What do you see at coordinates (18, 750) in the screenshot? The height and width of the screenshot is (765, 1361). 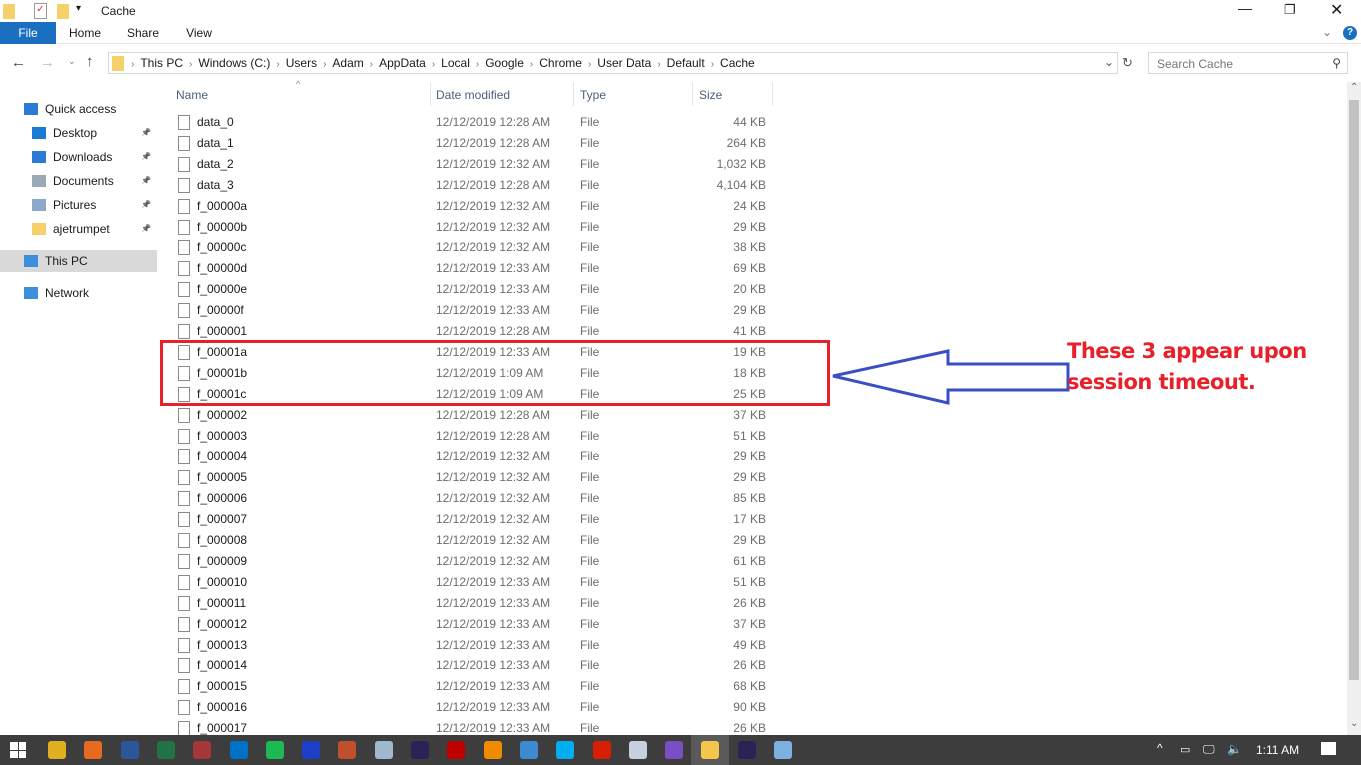 I see `start-button` at bounding box center [18, 750].